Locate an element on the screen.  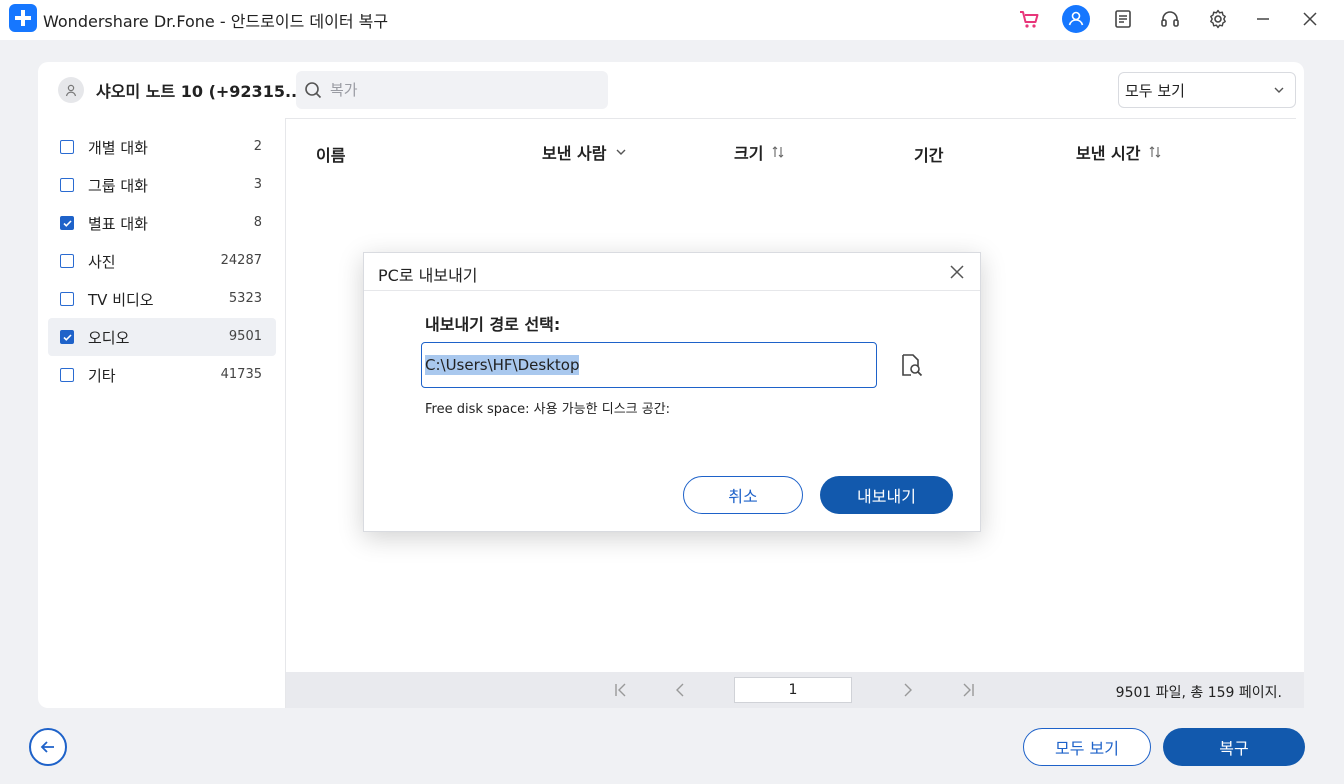
minimize-icon is located at coordinates (1263, 19).